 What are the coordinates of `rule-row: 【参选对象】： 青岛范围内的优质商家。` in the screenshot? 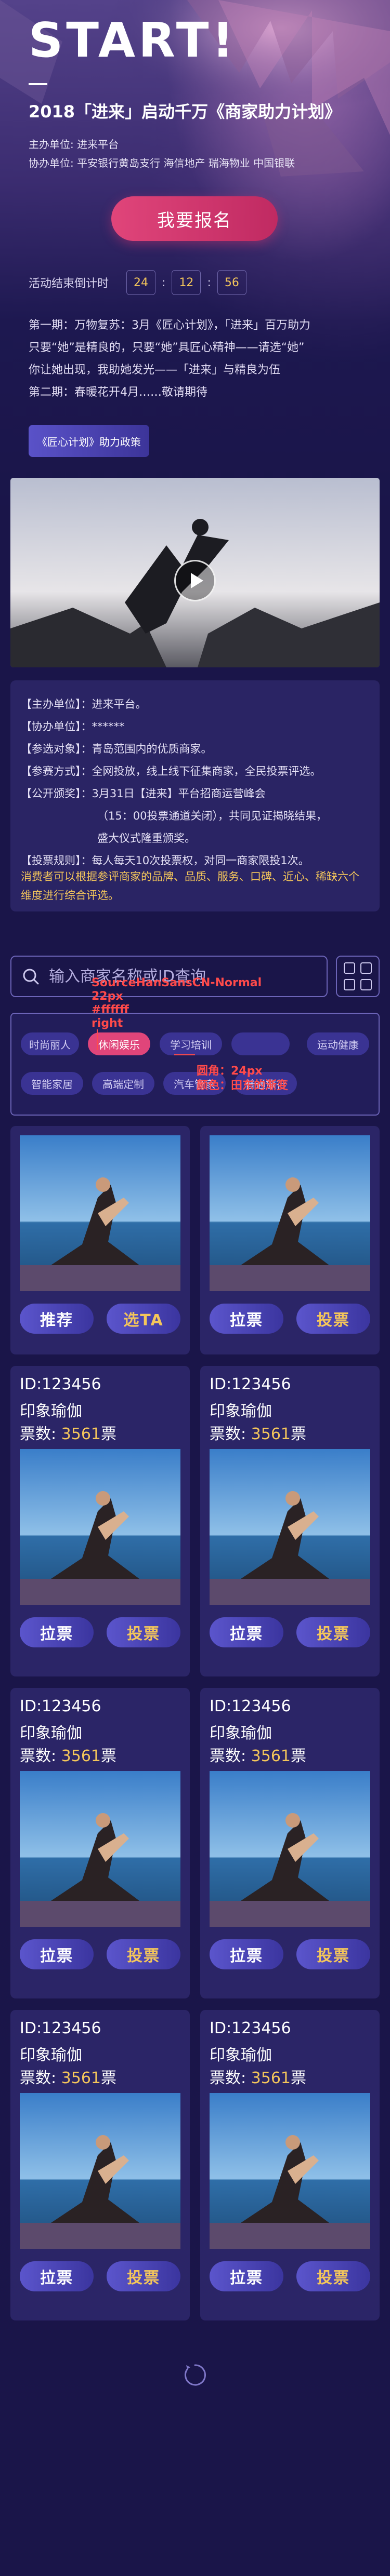 It's located at (117, 749).